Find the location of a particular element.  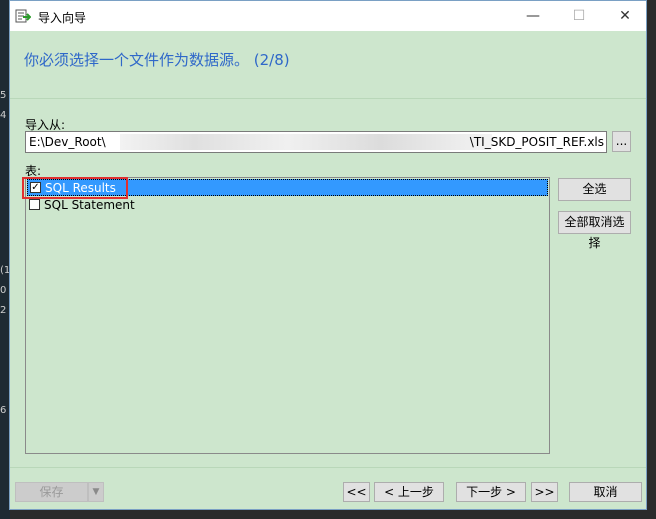

cancel-button: 取消 is located at coordinates (605, 492).